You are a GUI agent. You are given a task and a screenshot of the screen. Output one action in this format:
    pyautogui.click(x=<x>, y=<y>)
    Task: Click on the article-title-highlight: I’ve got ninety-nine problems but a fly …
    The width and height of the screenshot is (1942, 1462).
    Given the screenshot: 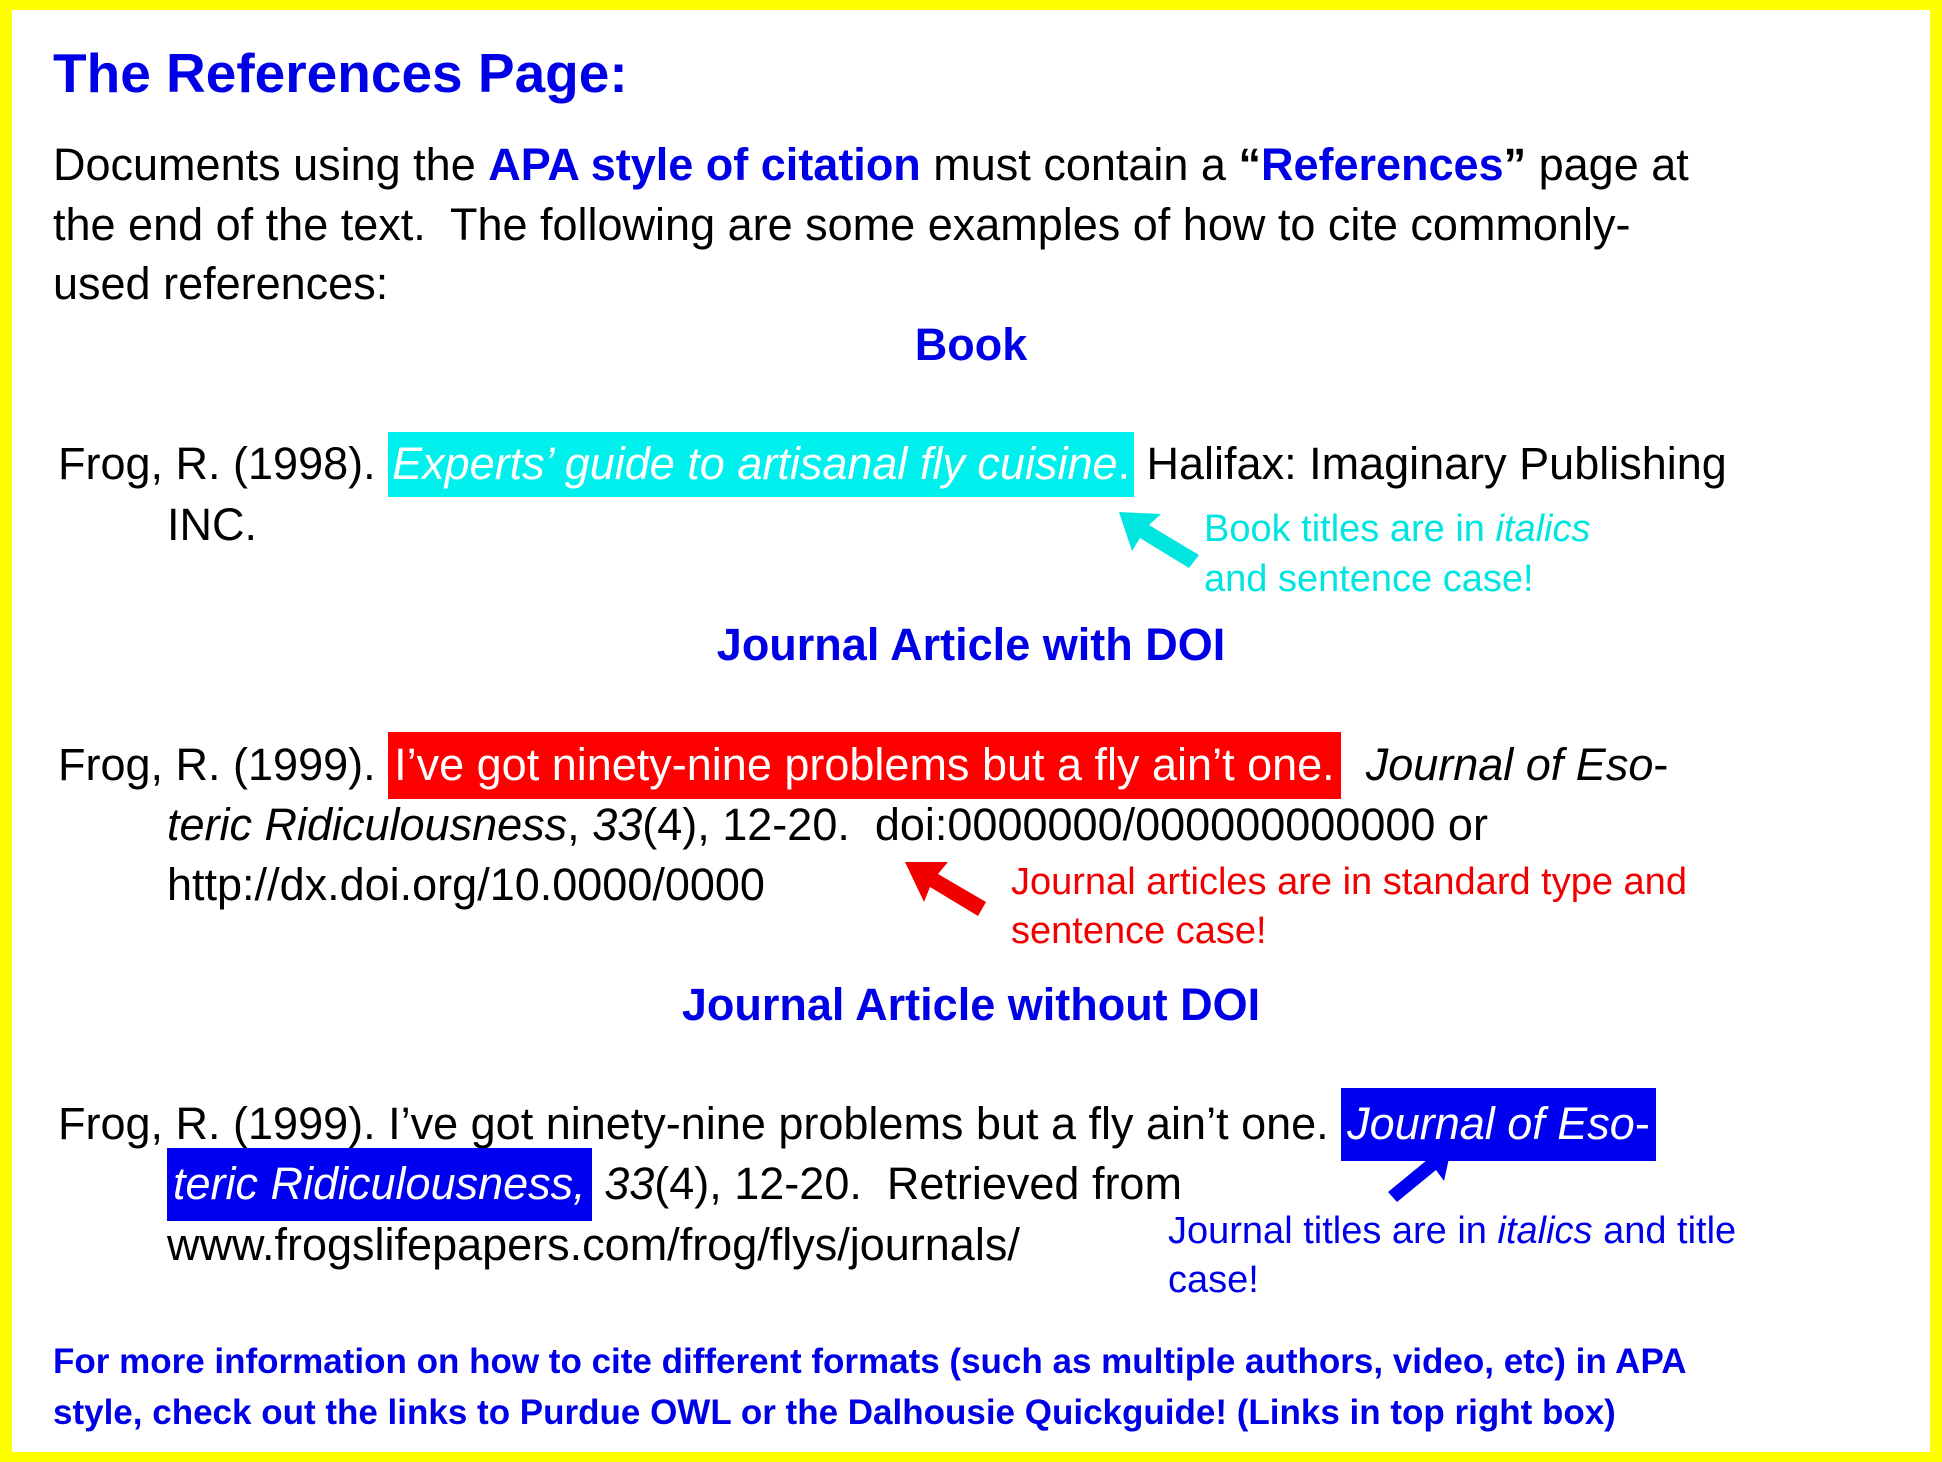 What is the action you would take?
    pyautogui.click(x=864, y=765)
    